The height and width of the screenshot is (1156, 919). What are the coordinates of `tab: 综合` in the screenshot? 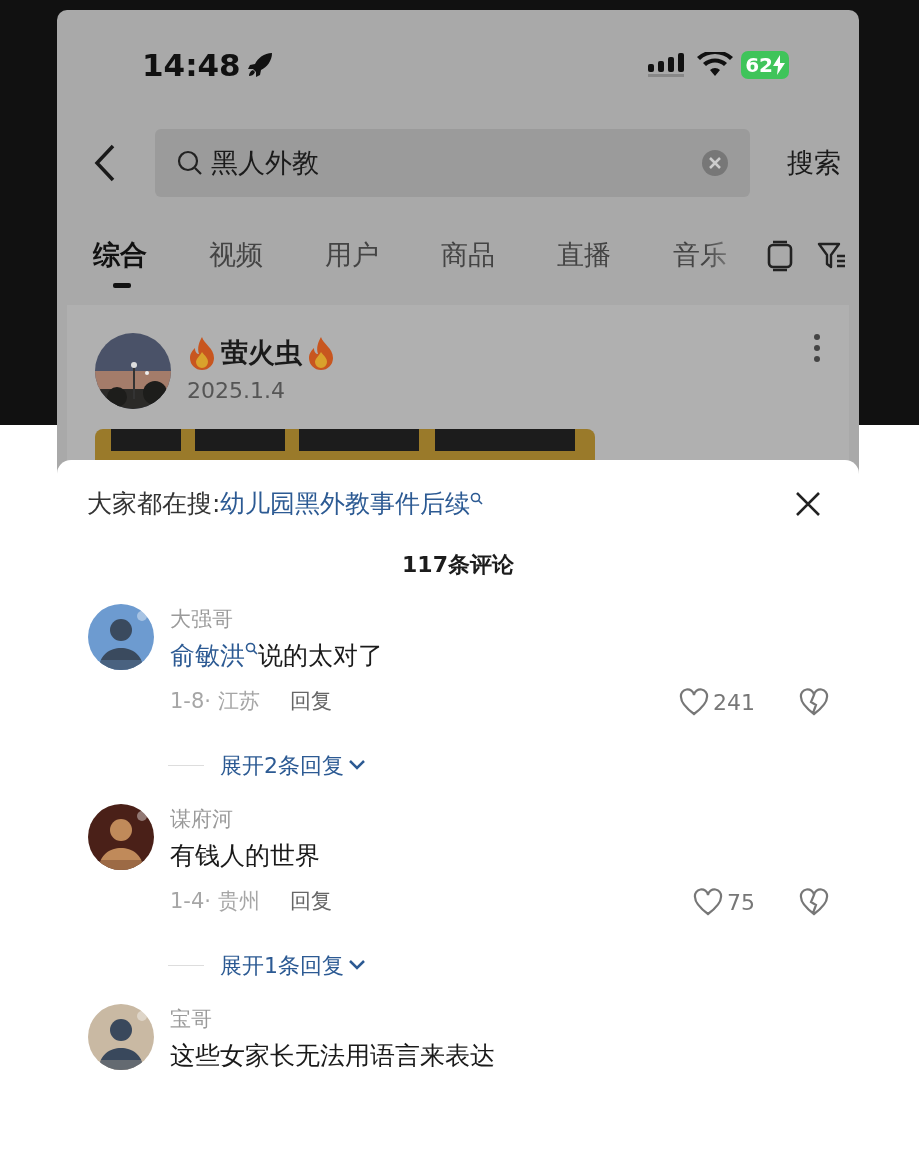 It's located at (151, 255).